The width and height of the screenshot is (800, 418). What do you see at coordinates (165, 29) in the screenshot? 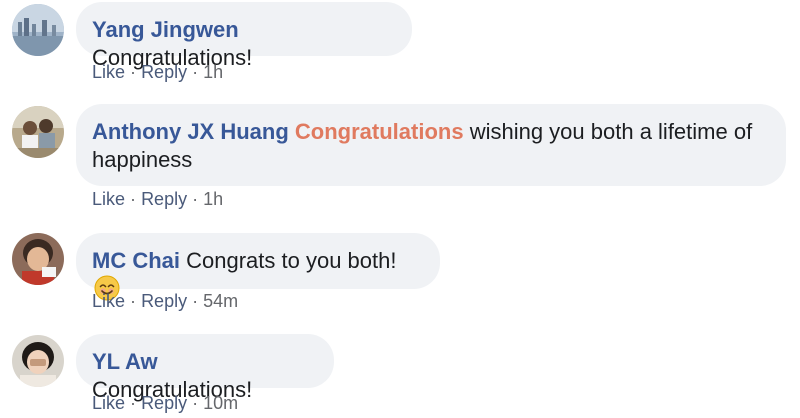
I see `comment-author-link: Yang Jingwen` at bounding box center [165, 29].